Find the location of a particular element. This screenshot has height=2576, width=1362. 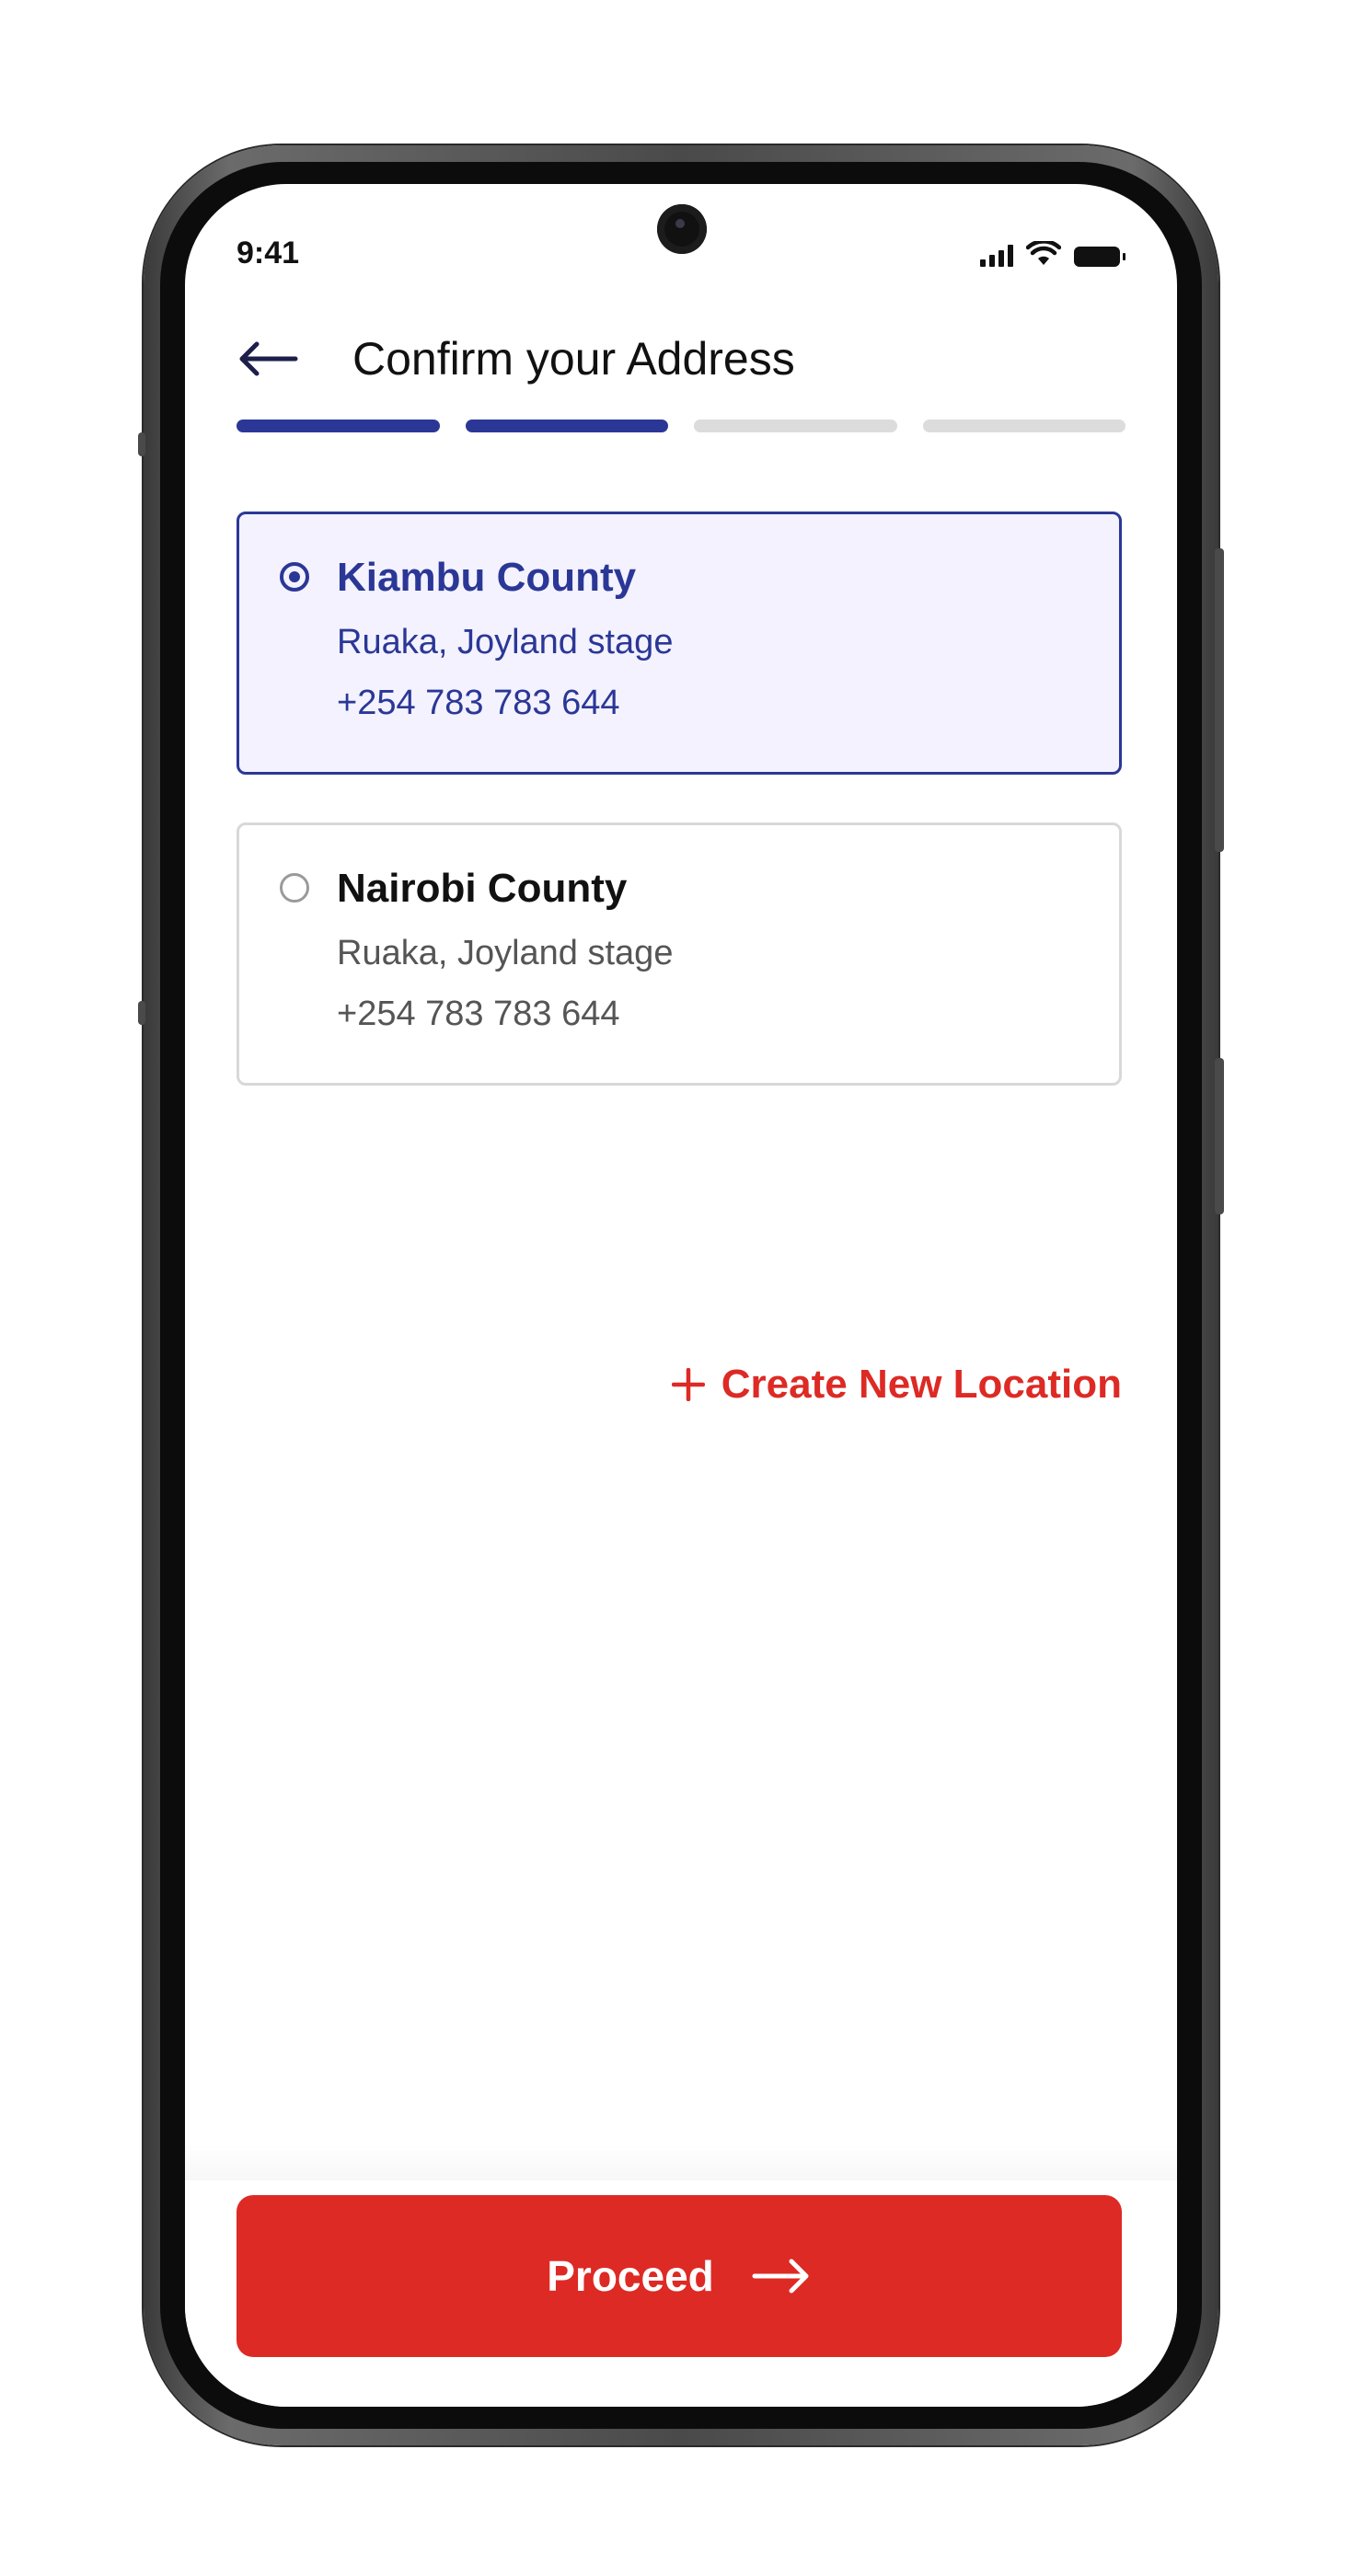

proceed-button: Proceed is located at coordinates (680, 2276).